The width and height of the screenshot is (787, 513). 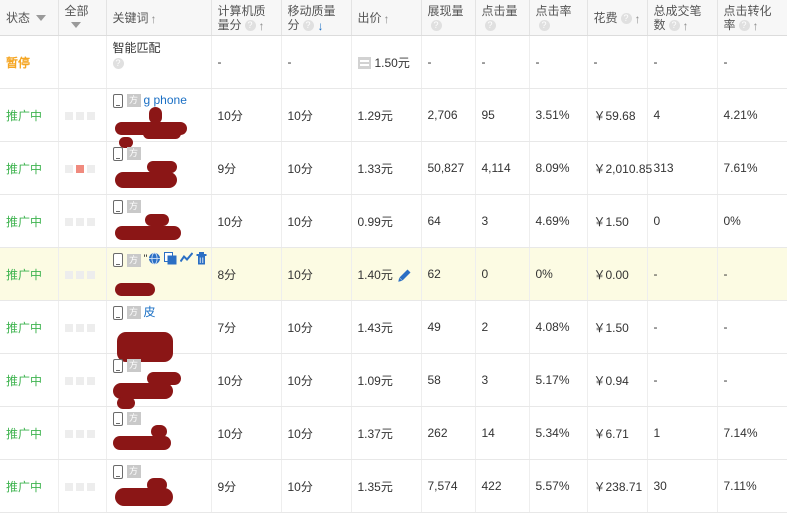 I want to click on cell-bid: 1.29元, so click(x=386, y=115).